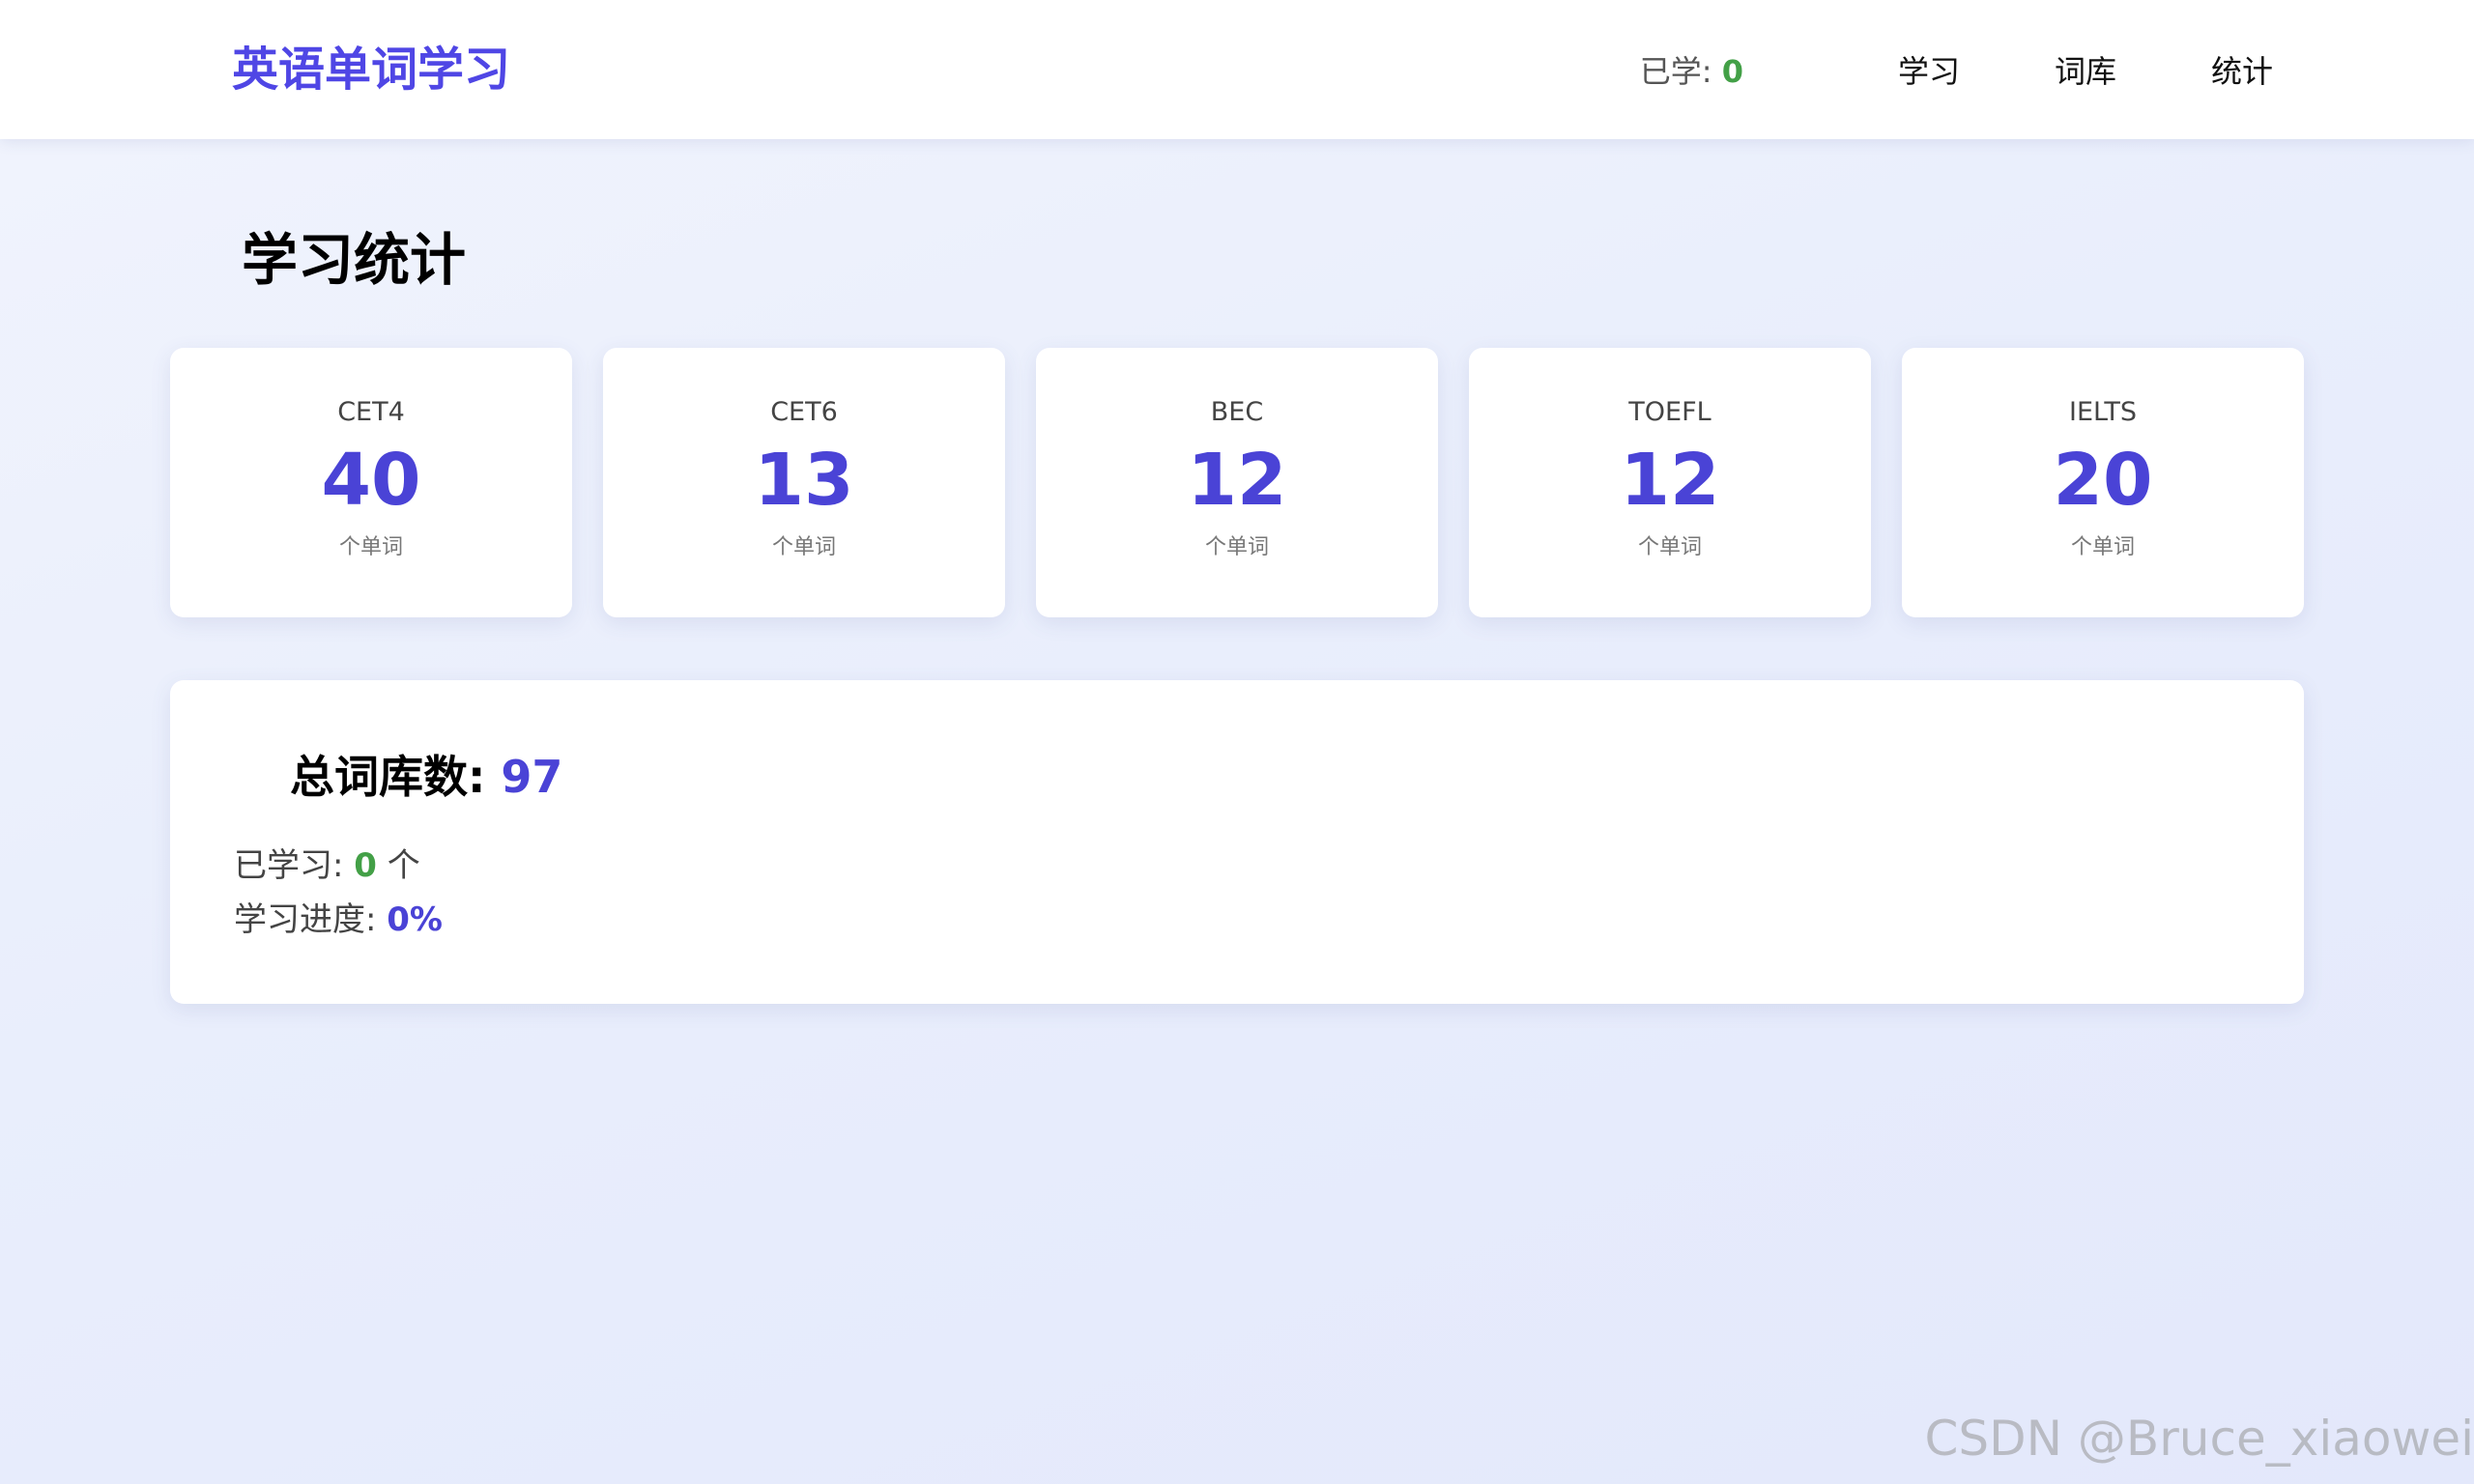  I want to click on category-name: TOEFL, so click(1670, 412).